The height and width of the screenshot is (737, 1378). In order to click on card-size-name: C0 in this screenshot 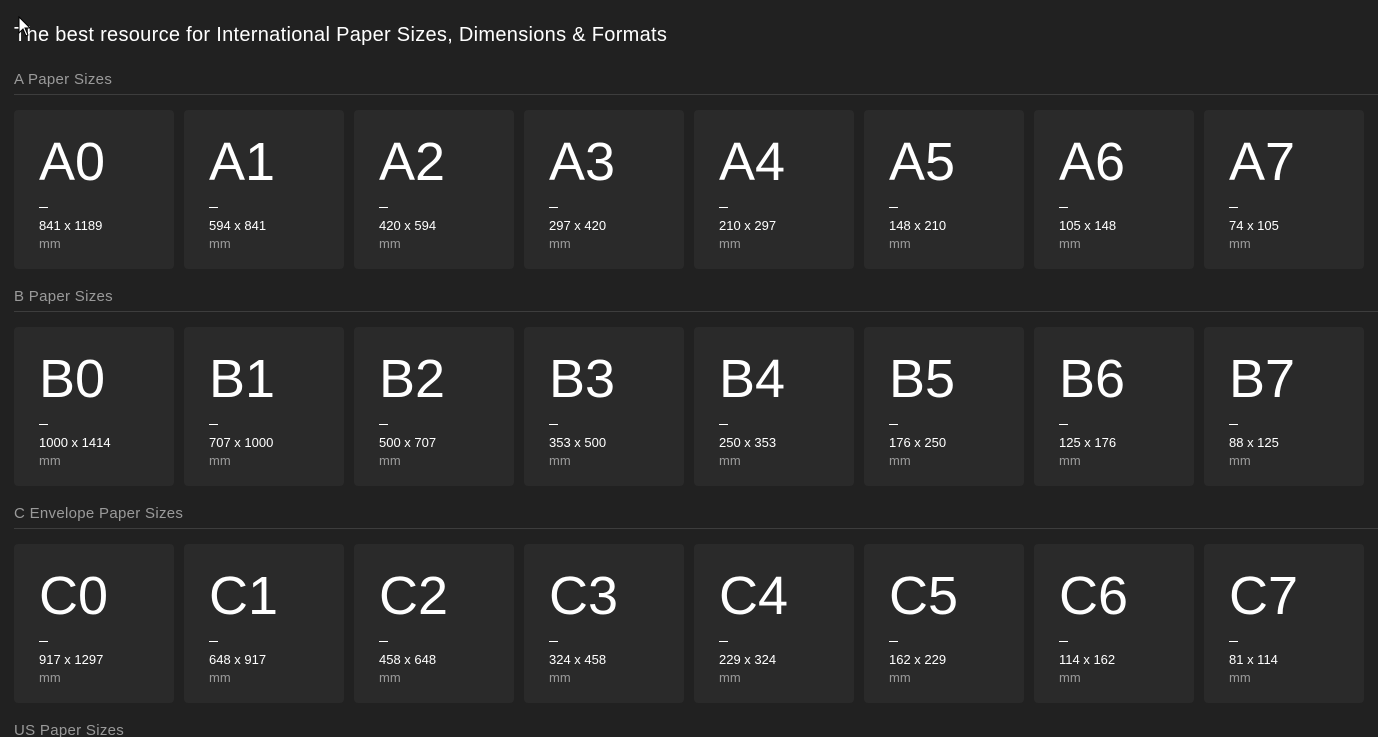, I will do `click(74, 596)`.